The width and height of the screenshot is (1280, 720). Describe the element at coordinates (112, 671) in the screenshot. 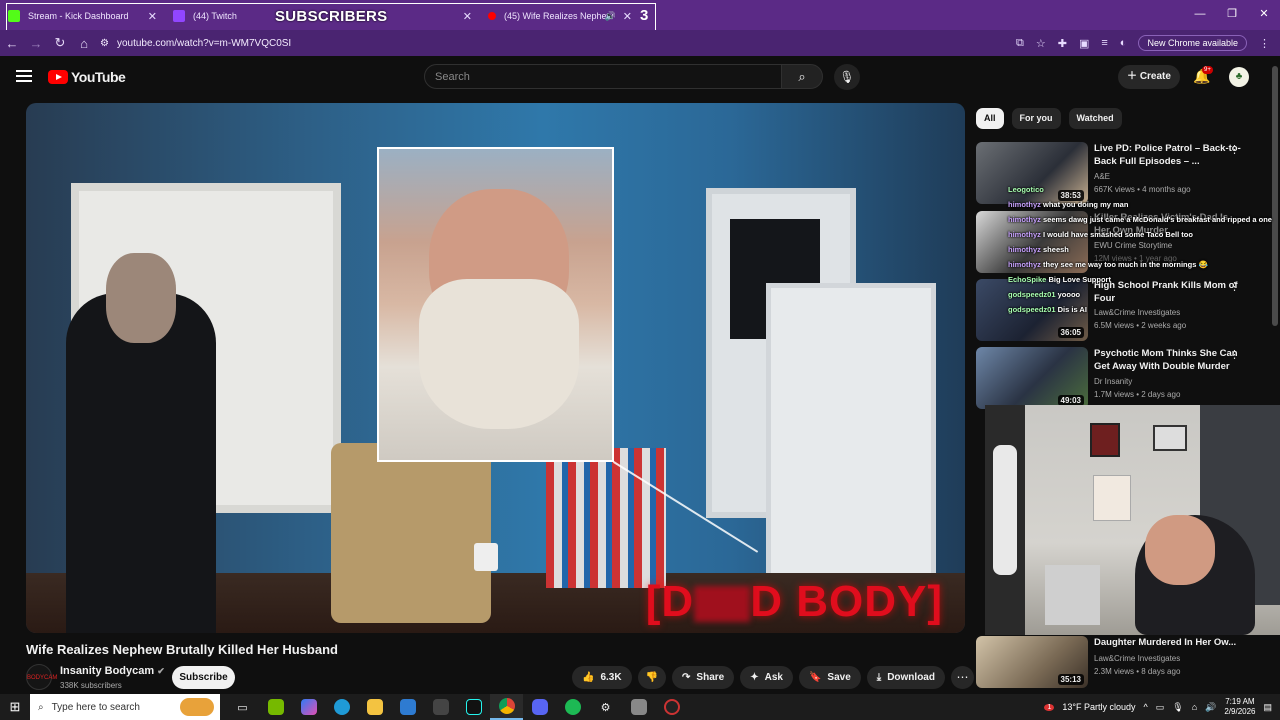

I see `channel-name: Insanity Bodycam ✔` at that location.